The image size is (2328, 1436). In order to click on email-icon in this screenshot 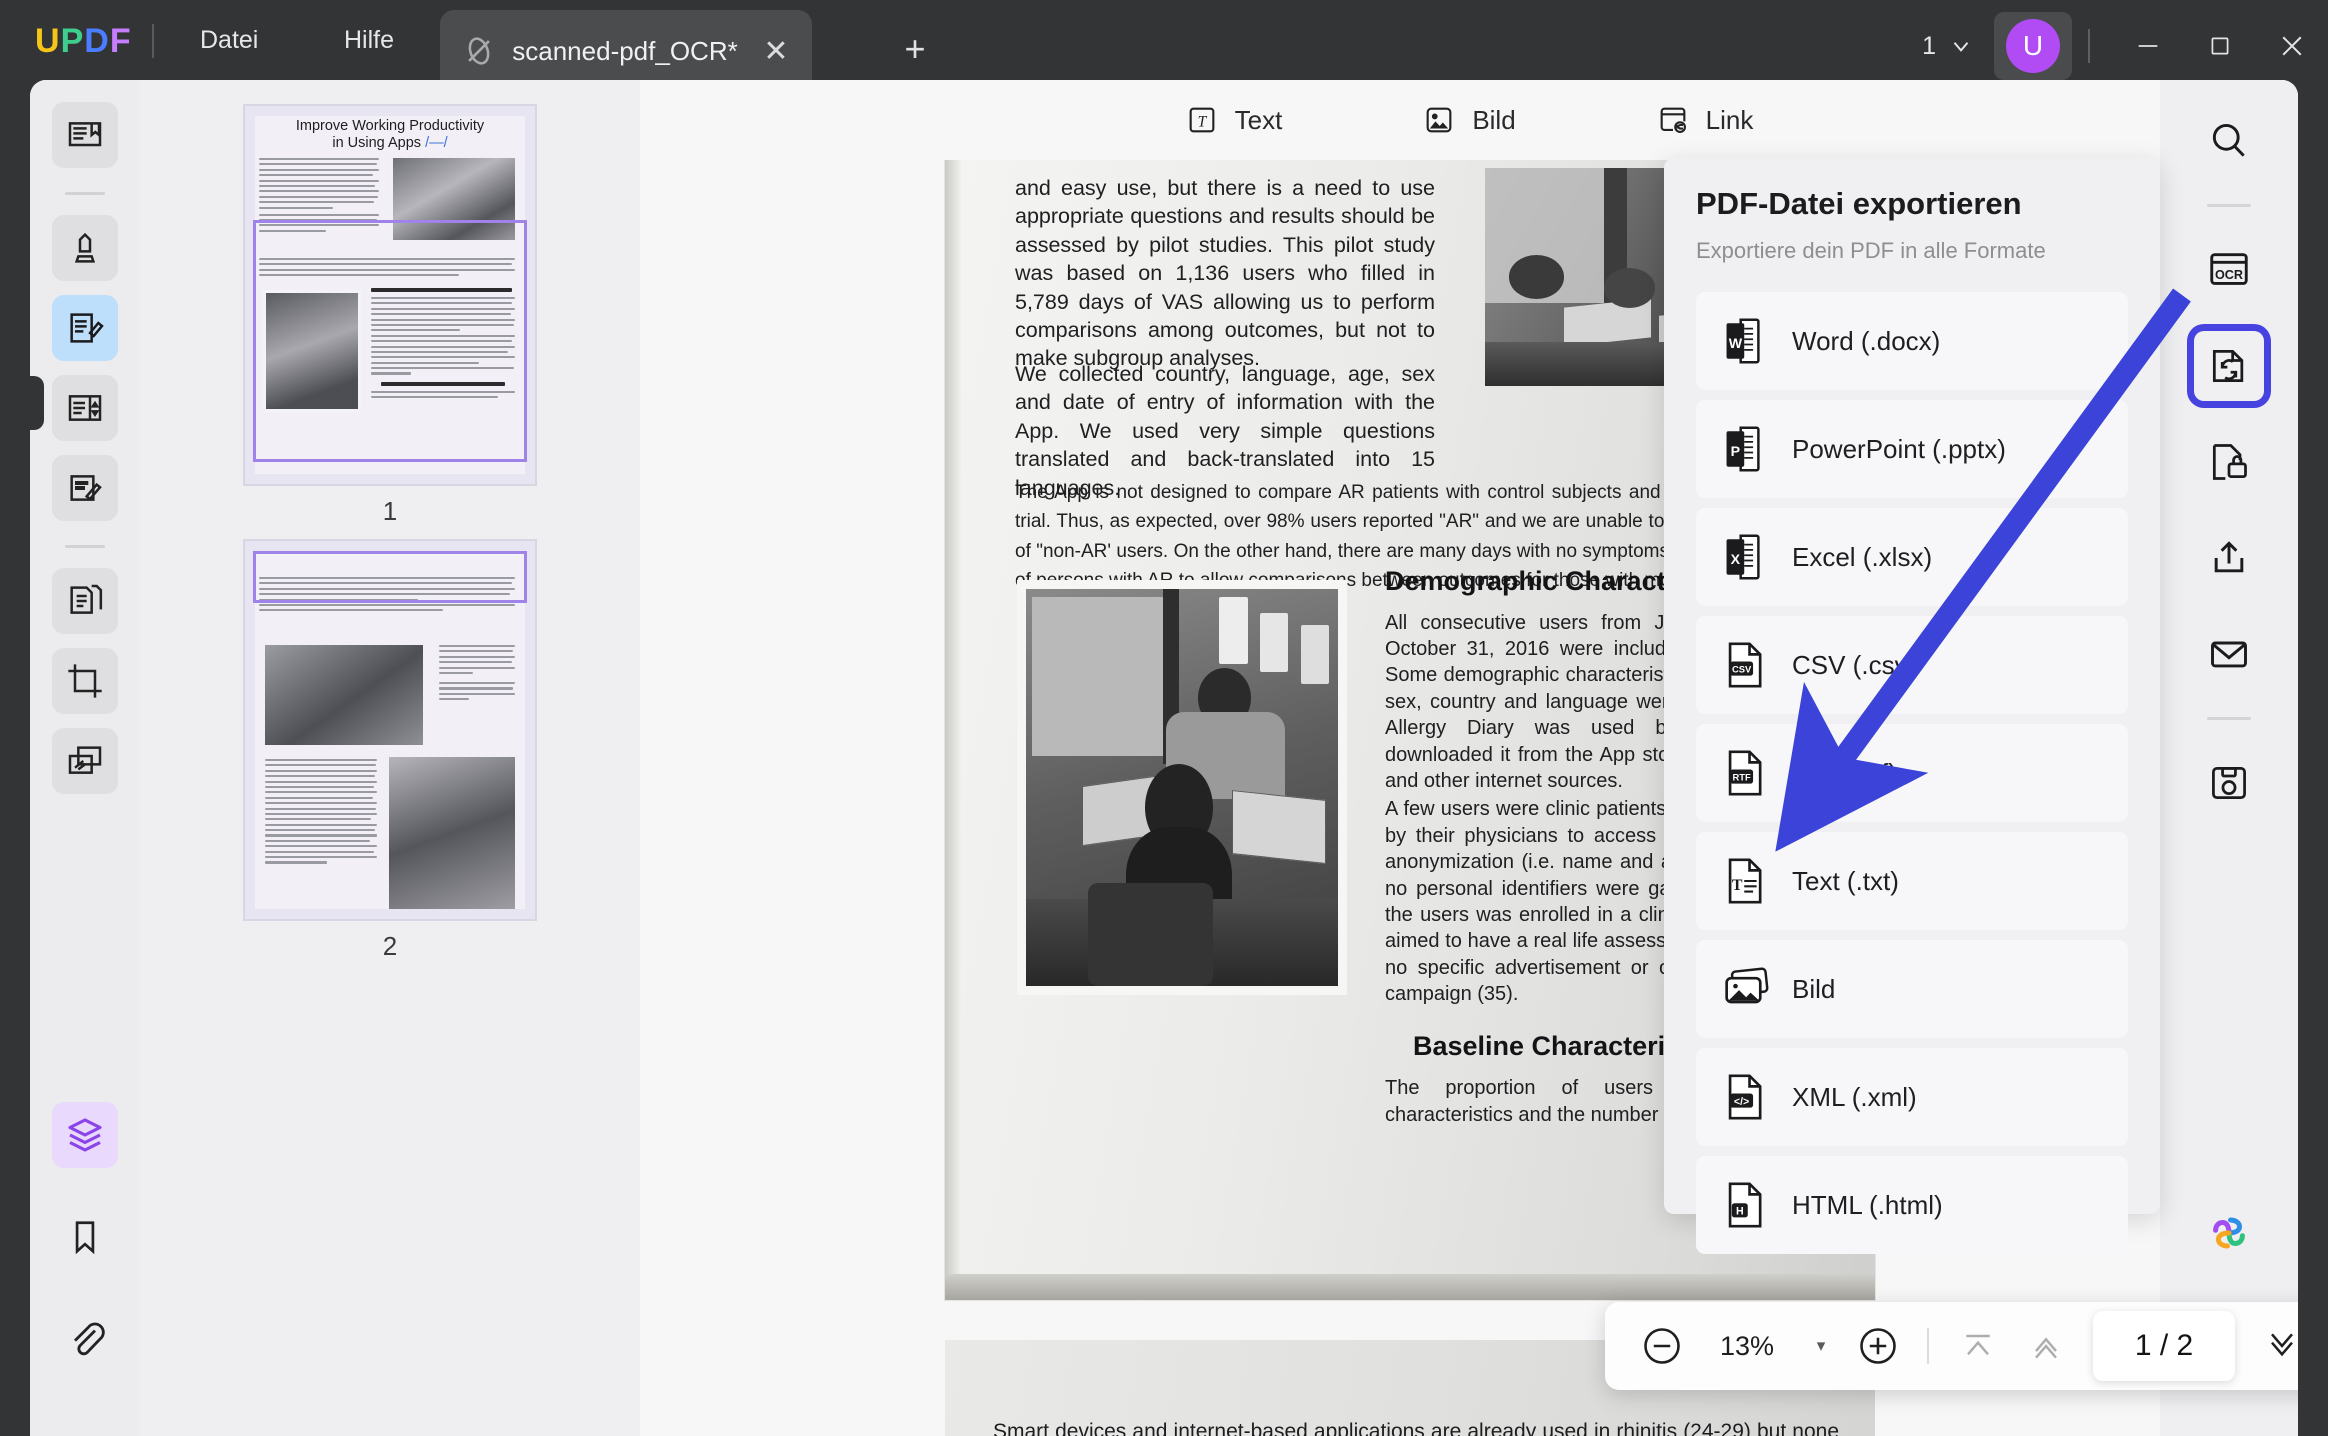, I will do `click(2229, 654)`.